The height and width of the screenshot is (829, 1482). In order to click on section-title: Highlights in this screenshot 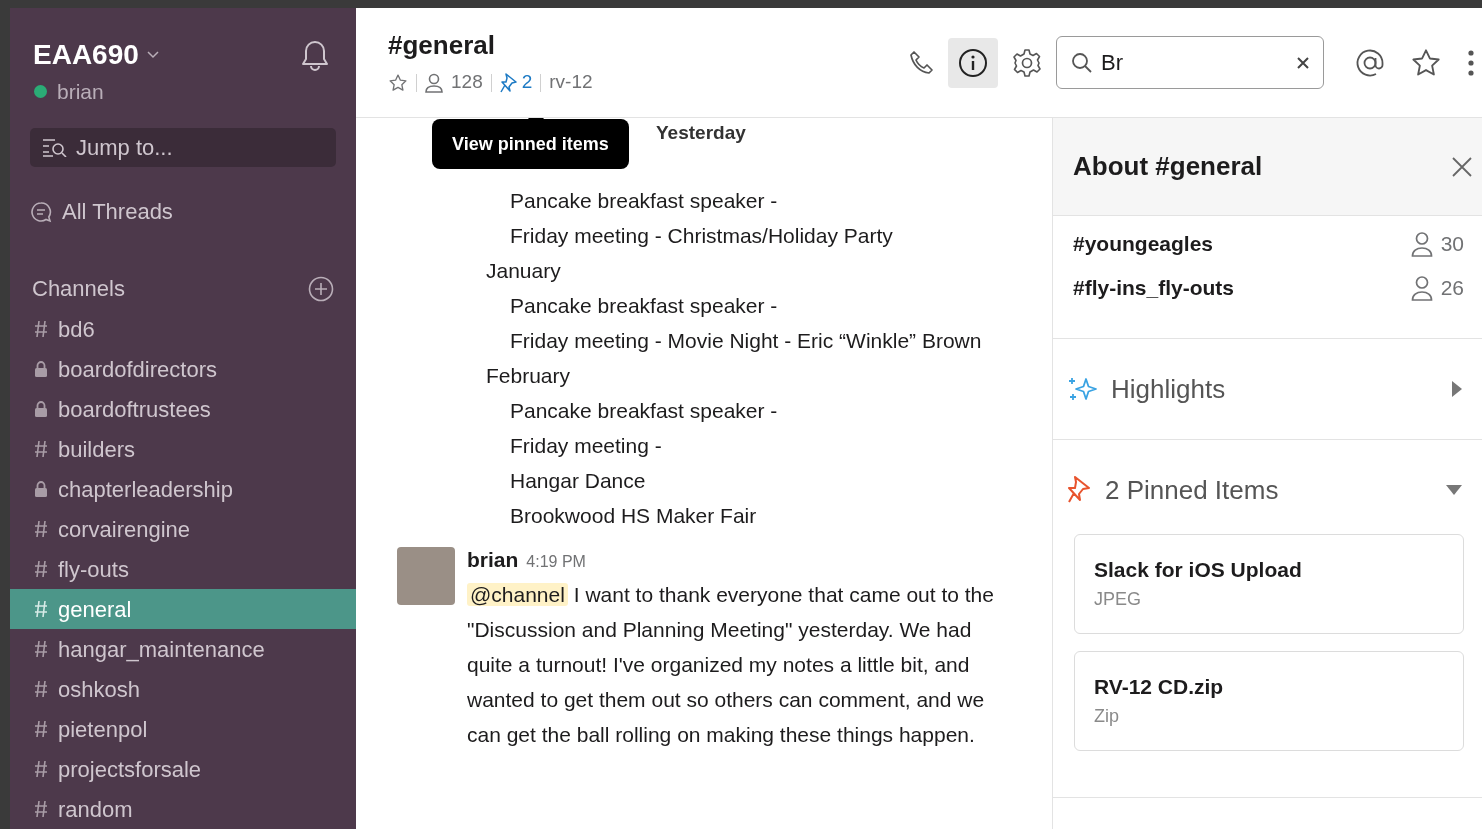, I will do `click(1169, 389)`.